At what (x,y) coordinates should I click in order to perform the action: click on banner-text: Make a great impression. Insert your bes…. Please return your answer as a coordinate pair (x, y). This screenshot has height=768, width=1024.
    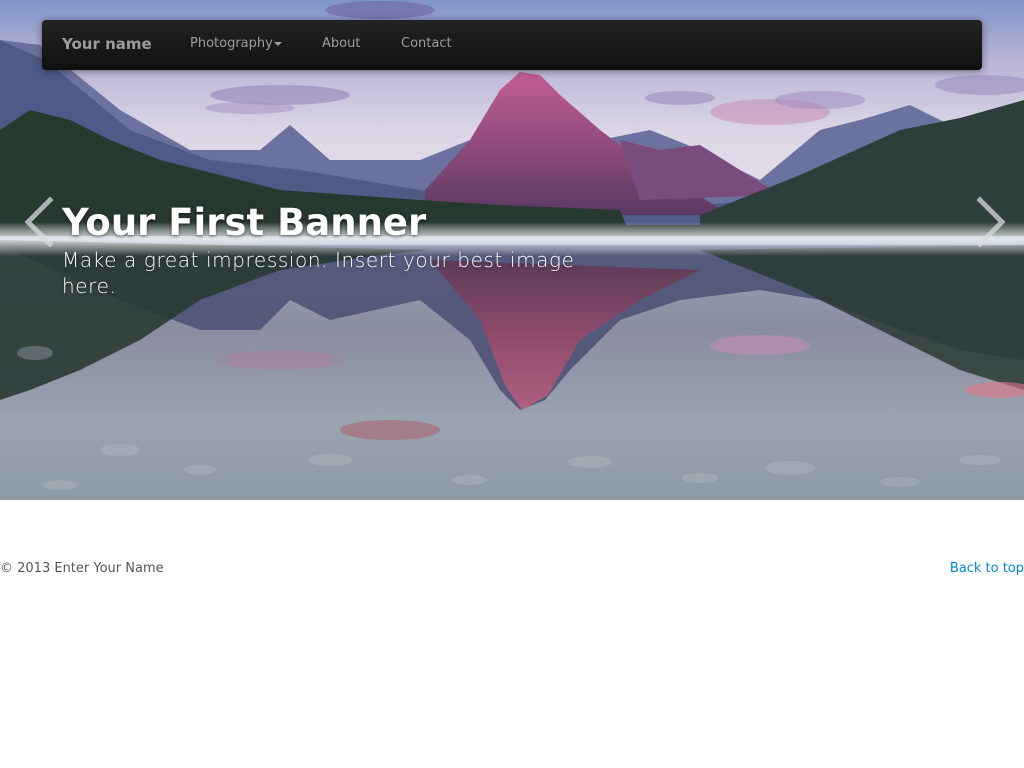
    Looking at the image, I should click on (318, 273).